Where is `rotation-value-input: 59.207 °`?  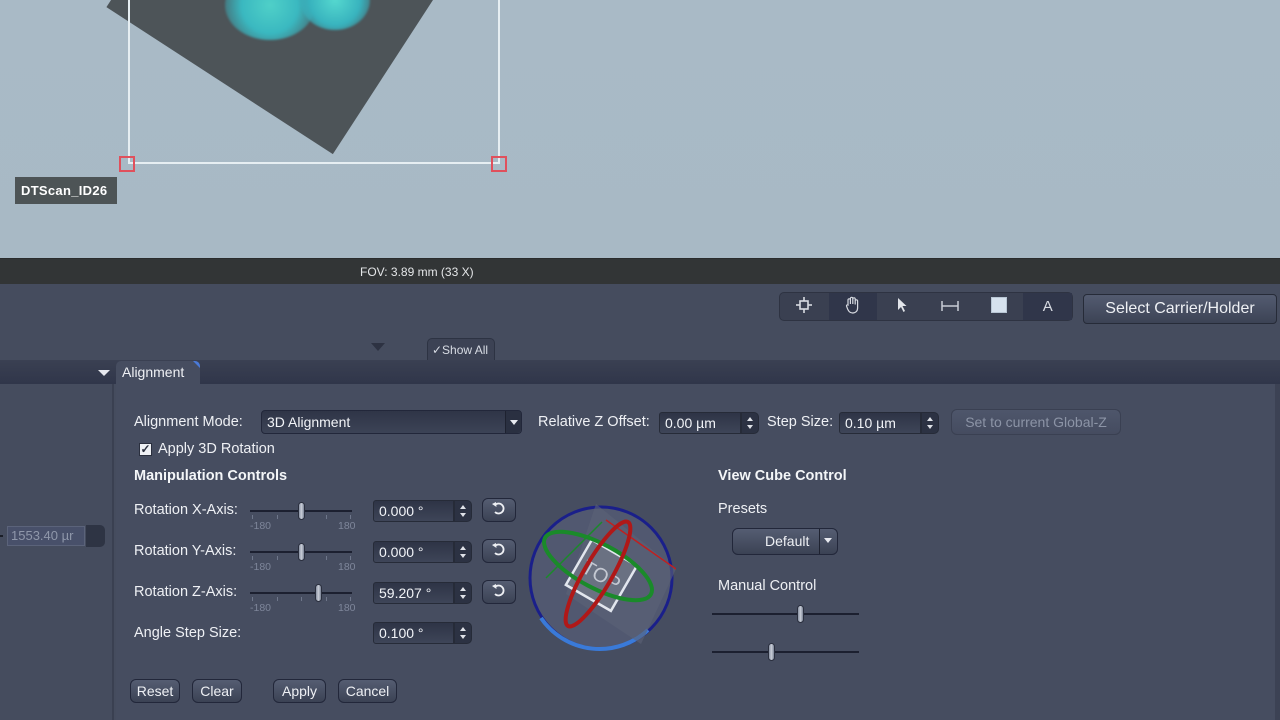 rotation-value-input: 59.207 ° is located at coordinates (413, 593).